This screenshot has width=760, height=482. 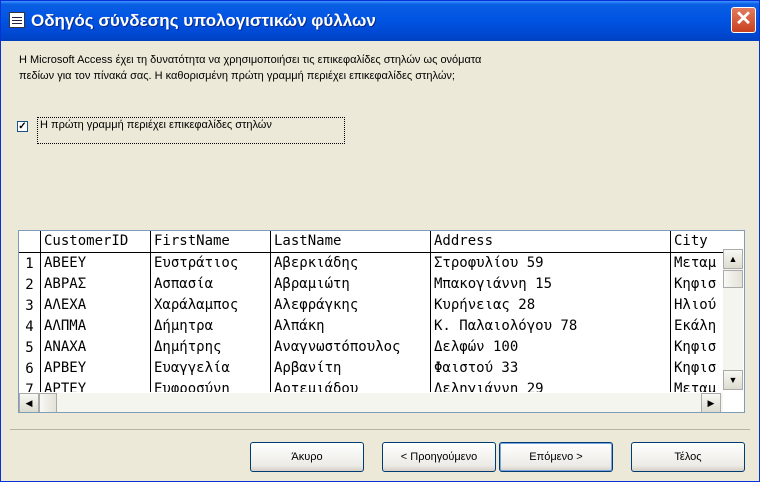 I want to click on window-title: Οδηγός σύνδεσης υπολογιστικών φύλλων, so click(x=203, y=20).